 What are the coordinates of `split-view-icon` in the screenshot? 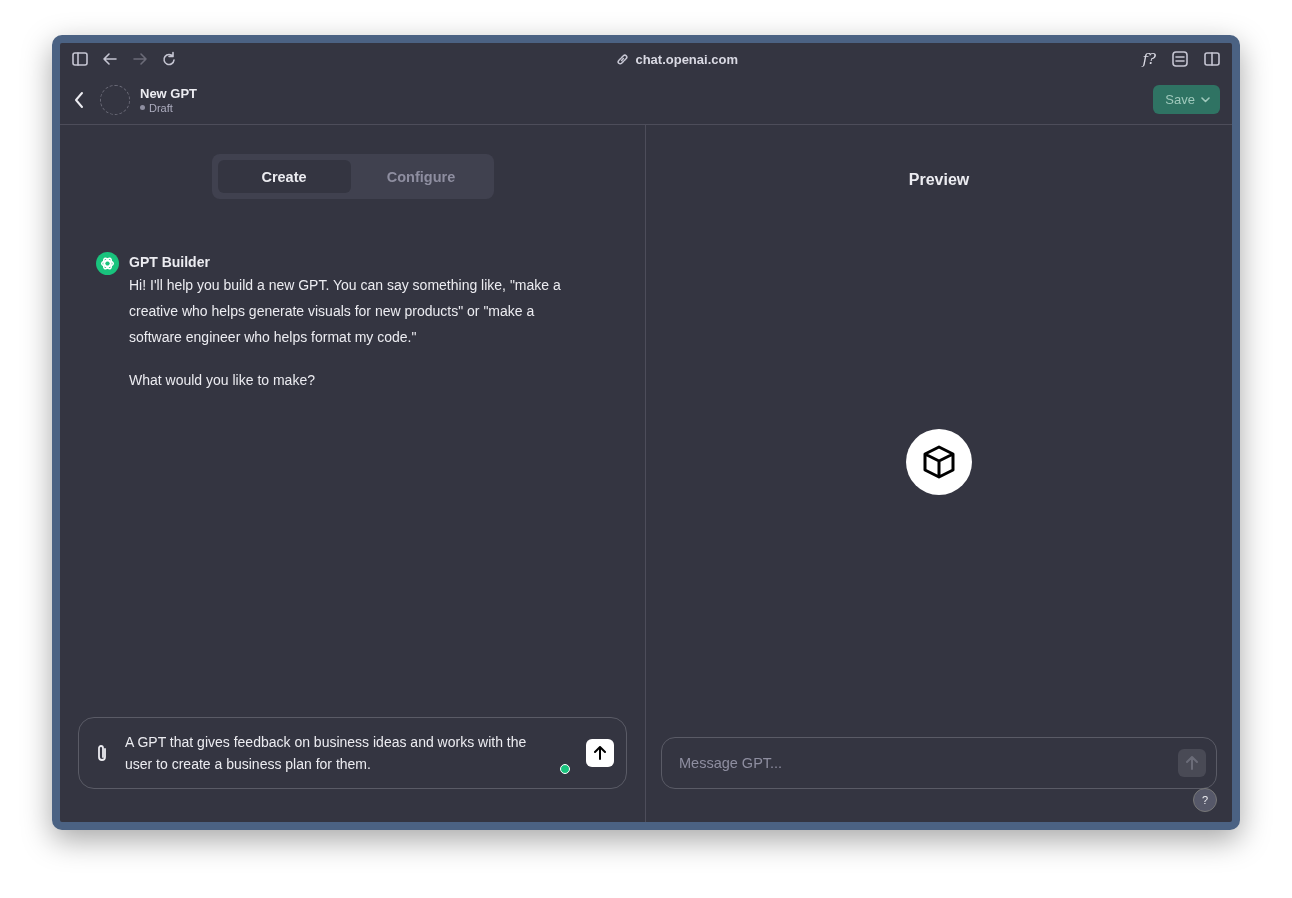 It's located at (1212, 59).